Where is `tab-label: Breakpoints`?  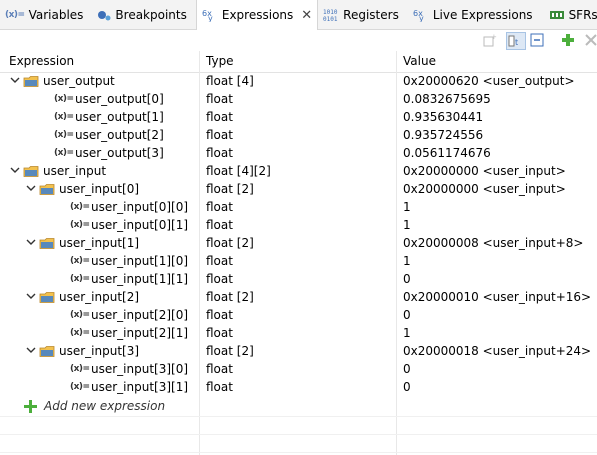
tab-label: Breakpoints is located at coordinates (151, 14).